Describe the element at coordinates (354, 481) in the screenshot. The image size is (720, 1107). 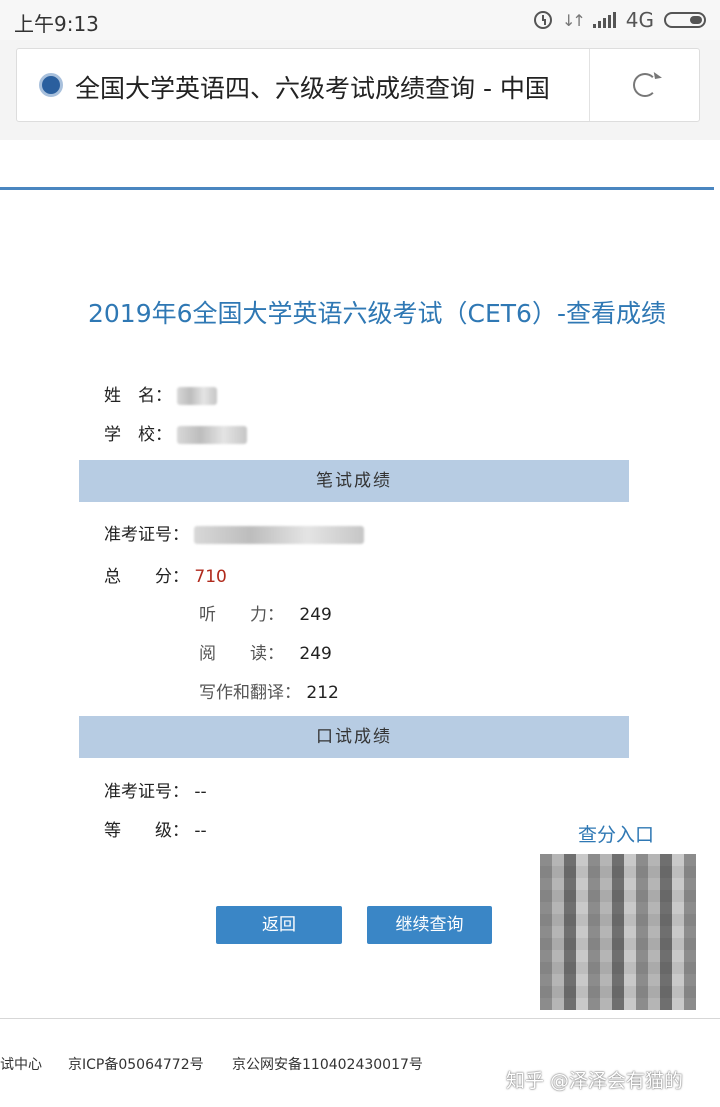
I see `written-section-header: 笔试成绩` at that location.